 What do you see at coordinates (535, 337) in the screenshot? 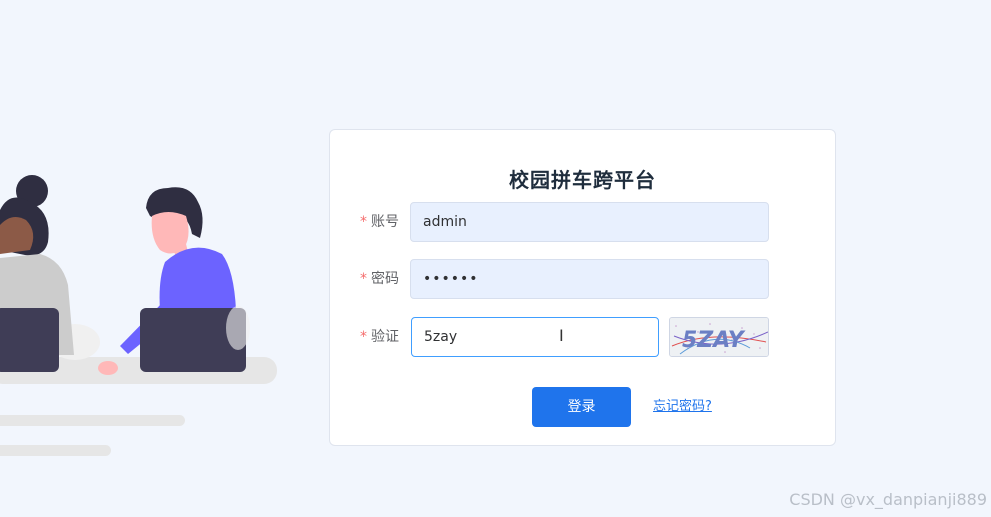
I see `captcha-input: 5zay I` at bounding box center [535, 337].